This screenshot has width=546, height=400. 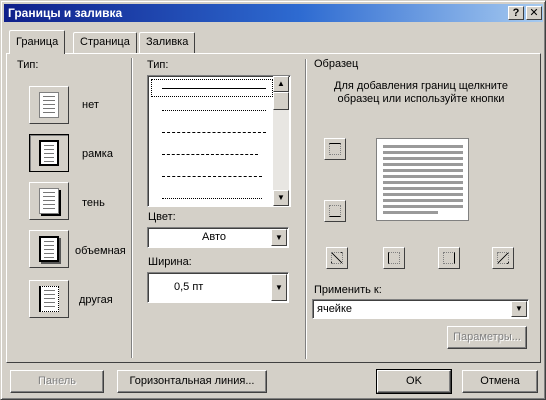 I want to click on border-type-box-button, so click(x=49, y=153).